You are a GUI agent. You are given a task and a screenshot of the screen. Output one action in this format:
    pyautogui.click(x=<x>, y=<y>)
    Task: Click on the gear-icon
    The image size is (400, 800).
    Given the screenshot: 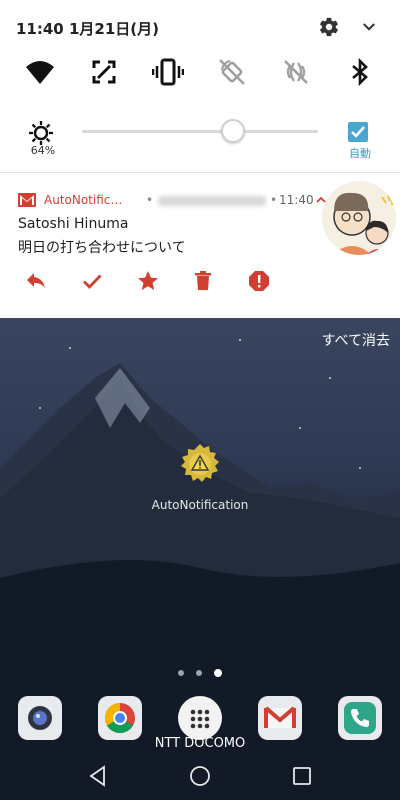 What is the action you would take?
    pyautogui.click(x=329, y=27)
    